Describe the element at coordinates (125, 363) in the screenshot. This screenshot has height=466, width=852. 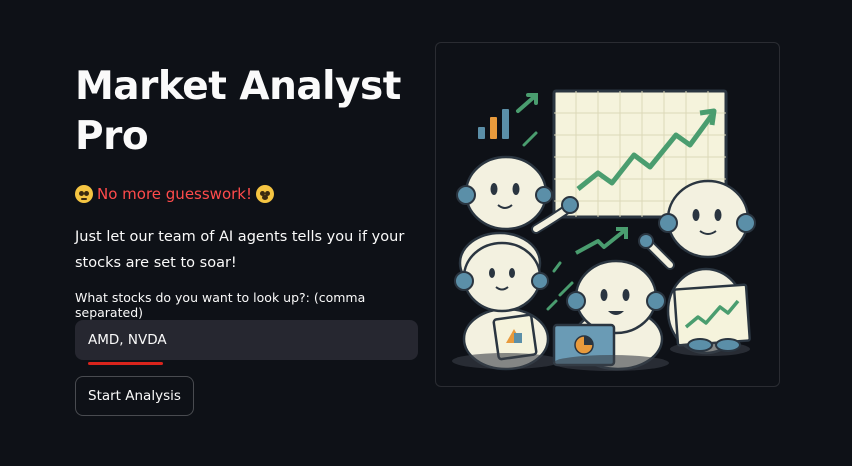
I see `spellcheck-underline` at that location.